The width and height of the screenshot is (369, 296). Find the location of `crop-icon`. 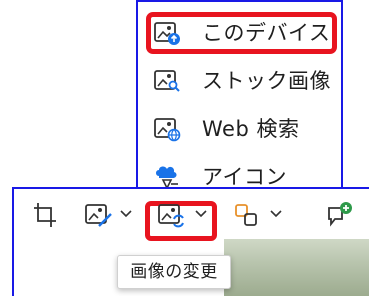

crop-icon is located at coordinates (45, 215).